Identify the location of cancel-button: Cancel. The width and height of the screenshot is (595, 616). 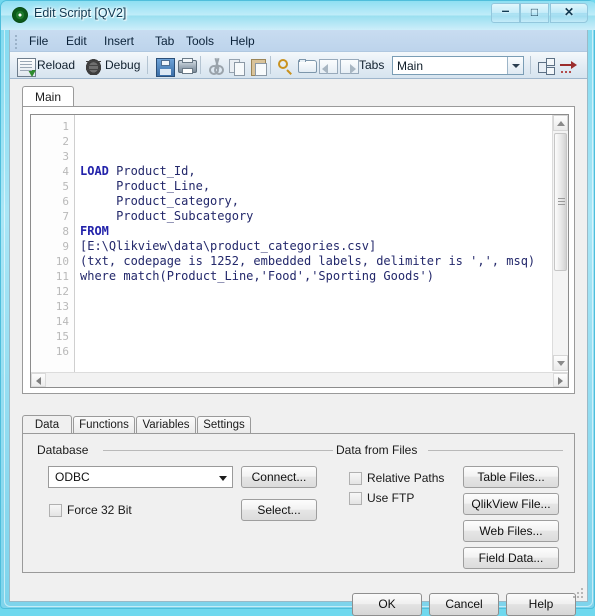
(464, 604).